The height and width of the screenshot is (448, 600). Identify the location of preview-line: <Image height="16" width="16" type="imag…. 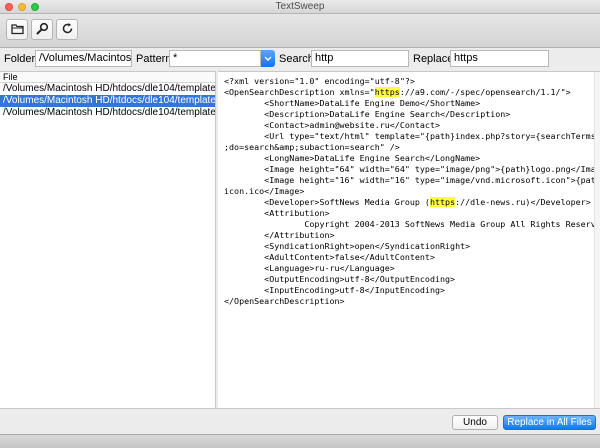
(412, 180).